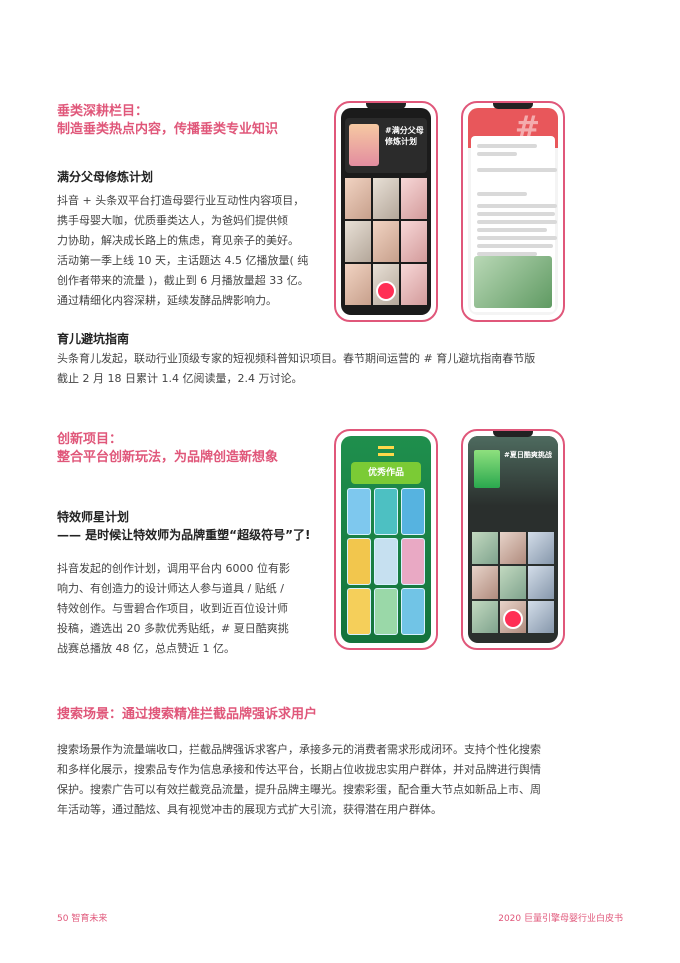  What do you see at coordinates (90, 439) in the screenshot?
I see `section2-heading-line1: 创新项目：` at bounding box center [90, 439].